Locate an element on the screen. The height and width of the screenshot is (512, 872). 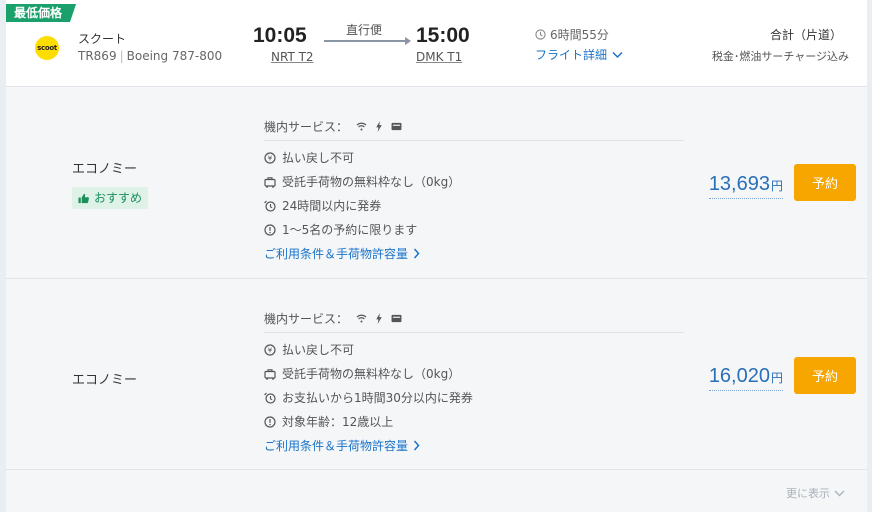
condition-ticketing: 24時間以内に発券 is located at coordinates (322, 205).